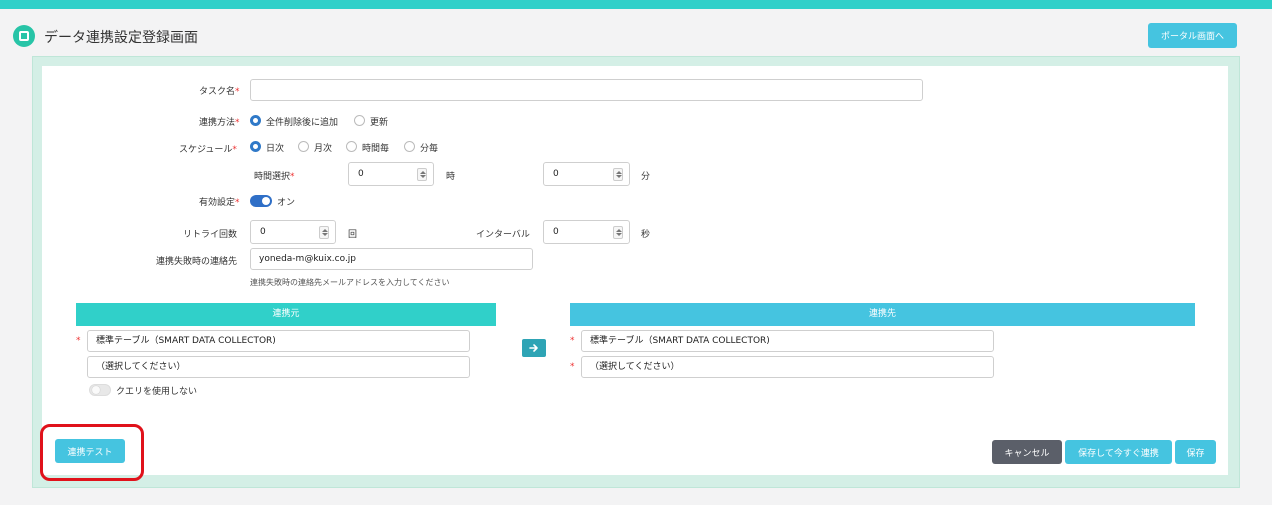  I want to click on retry-label: リトライ回数, so click(210, 235).